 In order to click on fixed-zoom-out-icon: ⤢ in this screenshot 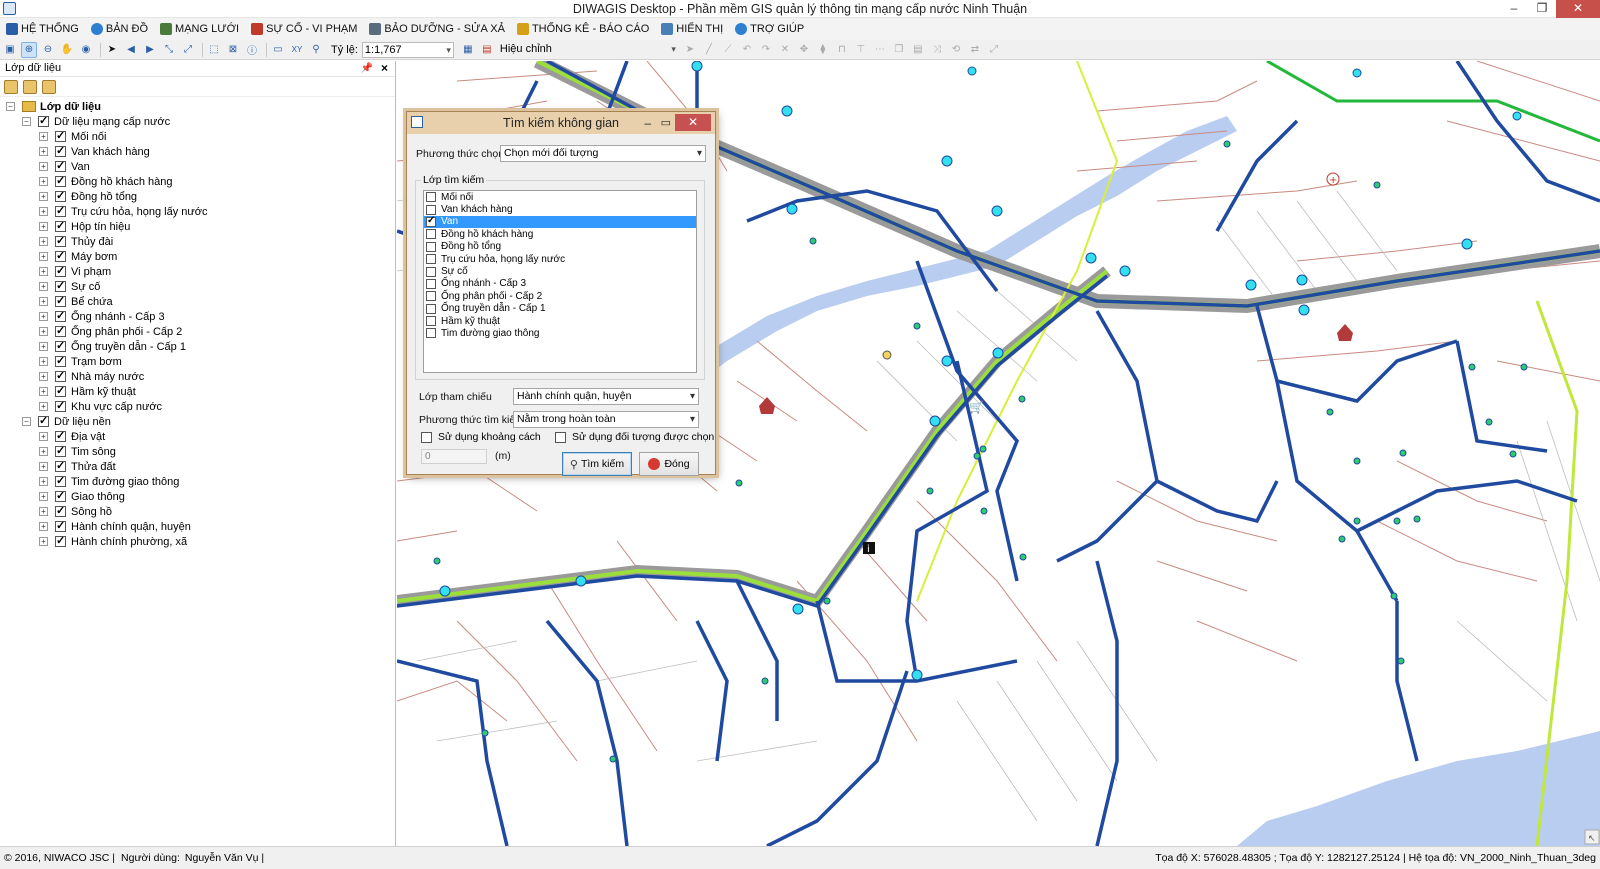, I will do `click(188, 50)`.